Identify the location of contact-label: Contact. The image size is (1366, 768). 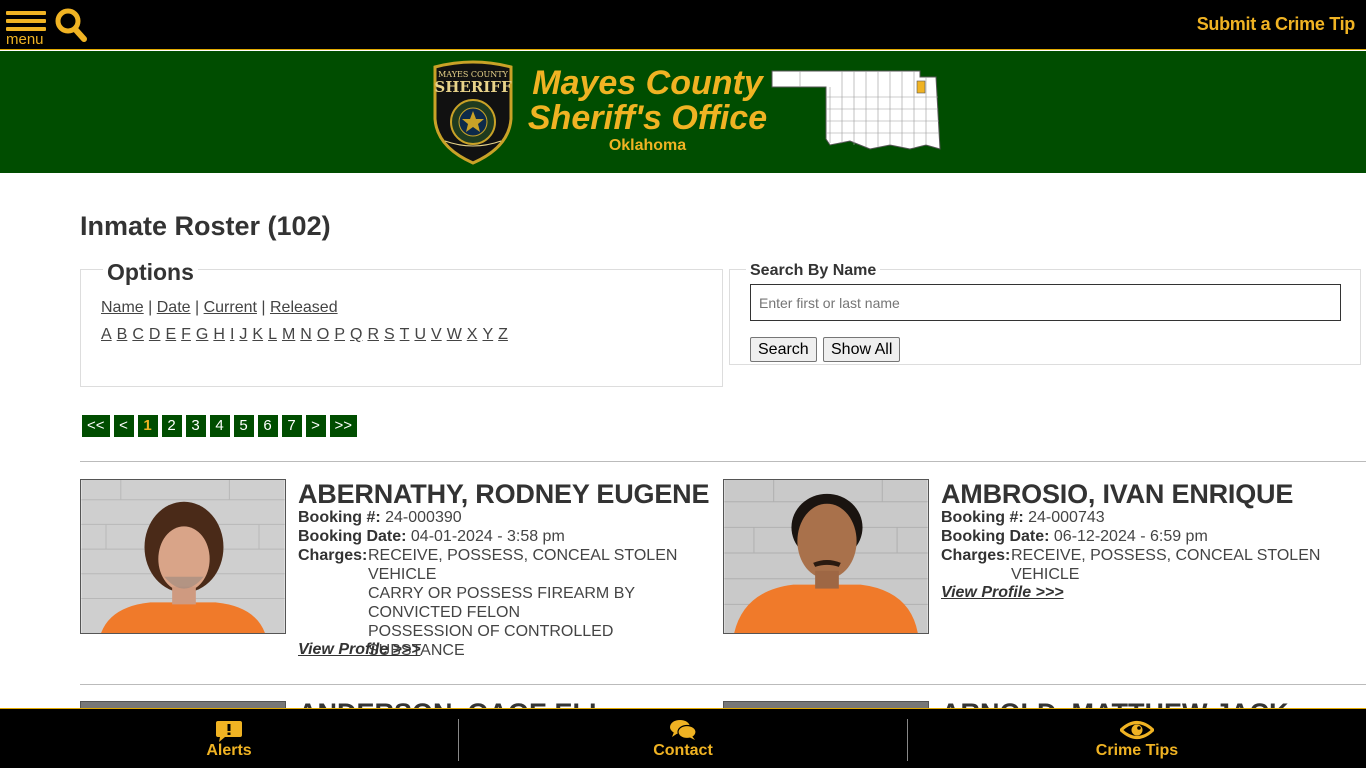
(683, 750).